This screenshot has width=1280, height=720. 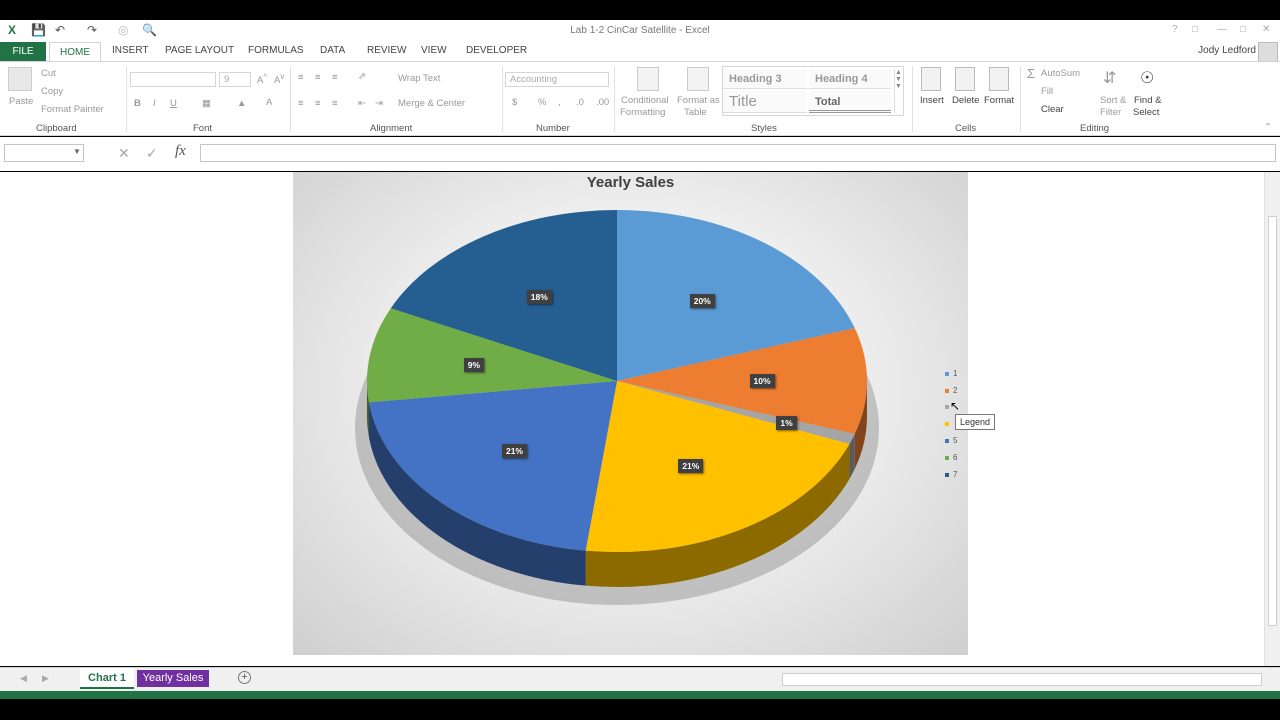 I want to click on fill-color-icon: ▲, so click(x=241, y=103).